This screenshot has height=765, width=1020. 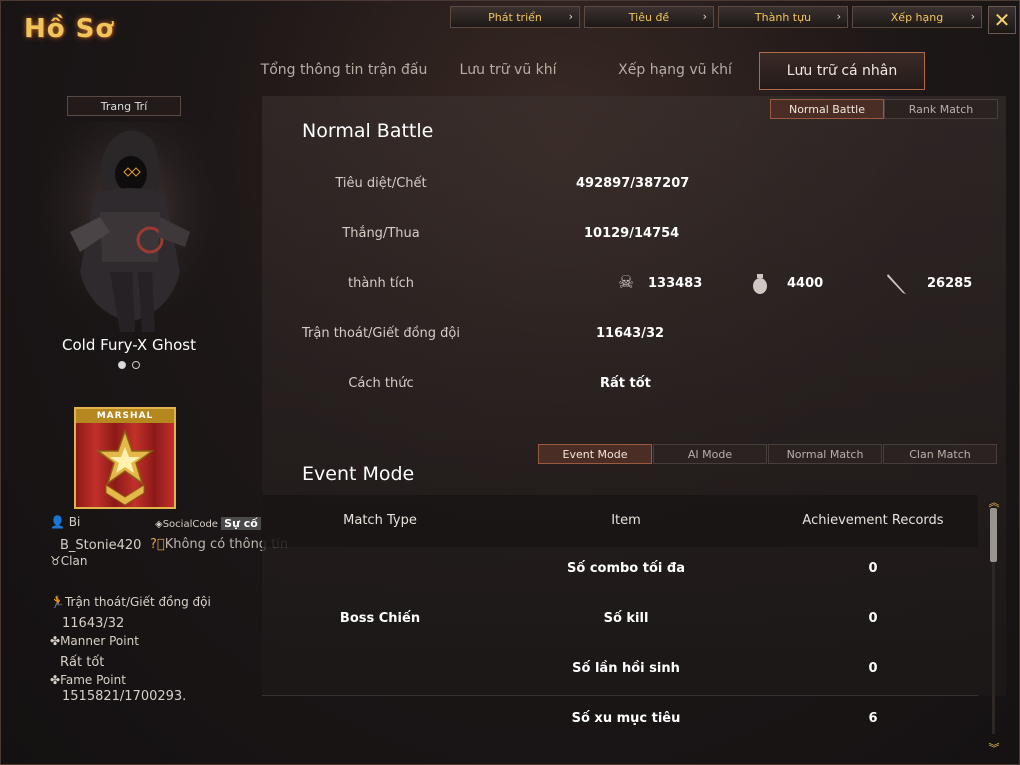 What do you see at coordinates (675, 70) in the screenshot?
I see `tab-weapon-ranking: Xếp hạng vũ khí` at bounding box center [675, 70].